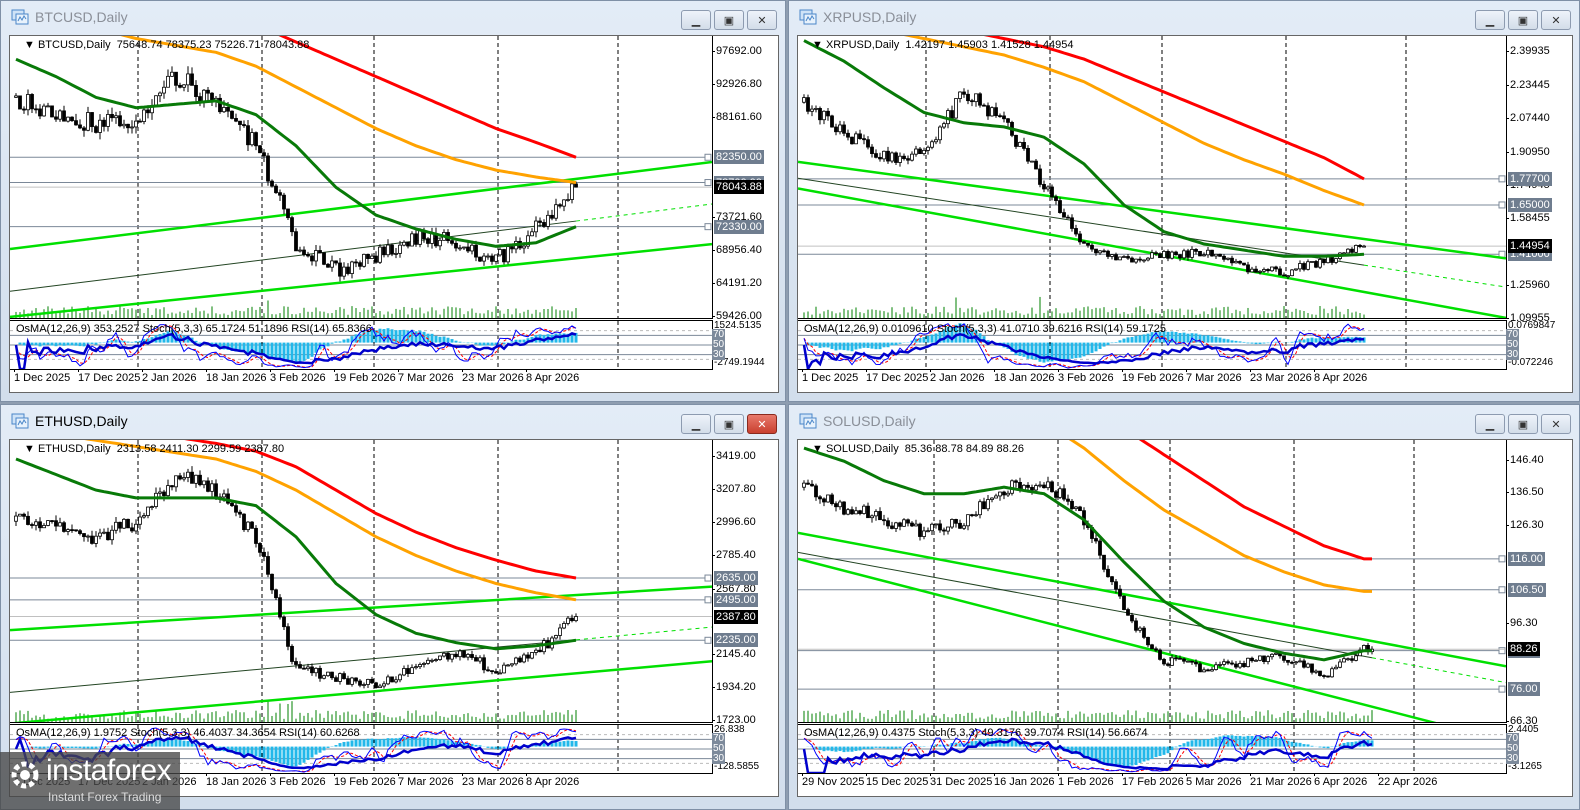 Image resolution: width=1580 pixels, height=810 pixels. What do you see at coordinates (1184, 17) in the screenshot?
I see `window-titlebar: XRPUSD,Daily ▁ ▣ ✕` at bounding box center [1184, 17].